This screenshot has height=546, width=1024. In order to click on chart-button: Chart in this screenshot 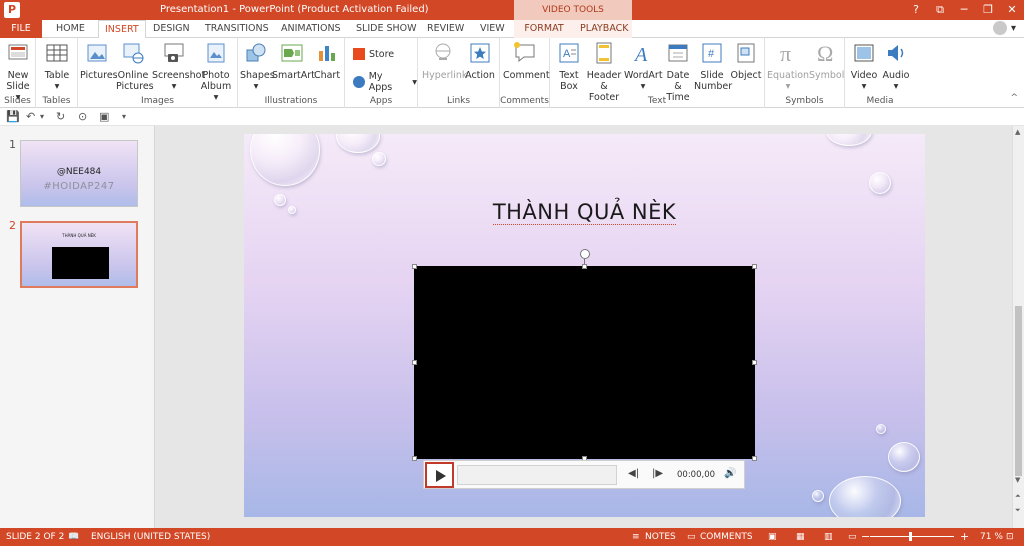, I will do `click(327, 61)`.